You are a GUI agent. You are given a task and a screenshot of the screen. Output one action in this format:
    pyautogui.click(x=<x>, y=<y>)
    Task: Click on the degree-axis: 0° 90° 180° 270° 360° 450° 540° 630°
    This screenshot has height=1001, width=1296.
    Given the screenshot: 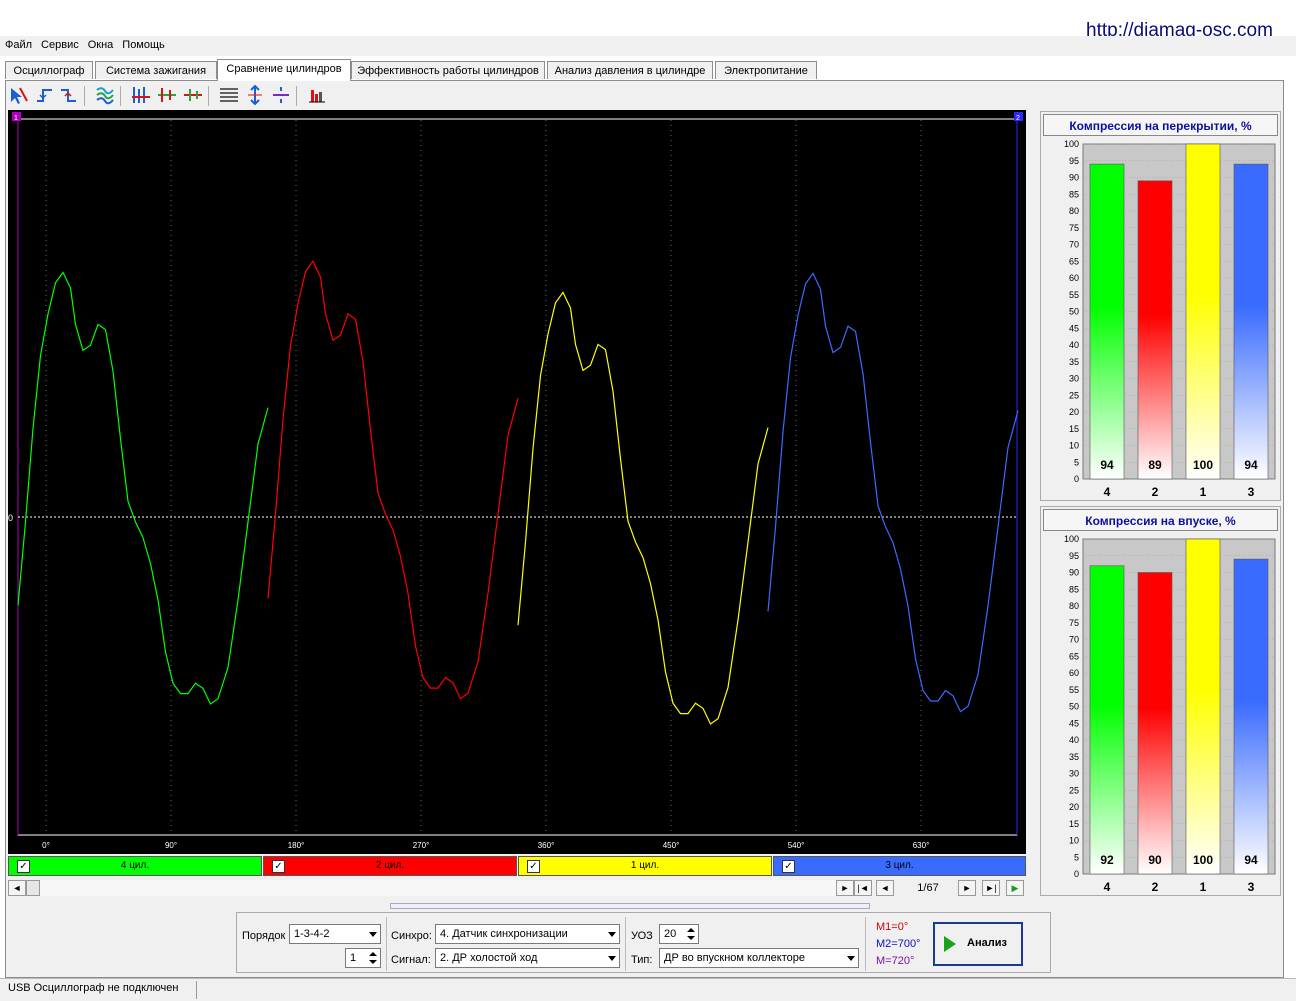 What is the action you would take?
    pyautogui.click(x=485, y=845)
    